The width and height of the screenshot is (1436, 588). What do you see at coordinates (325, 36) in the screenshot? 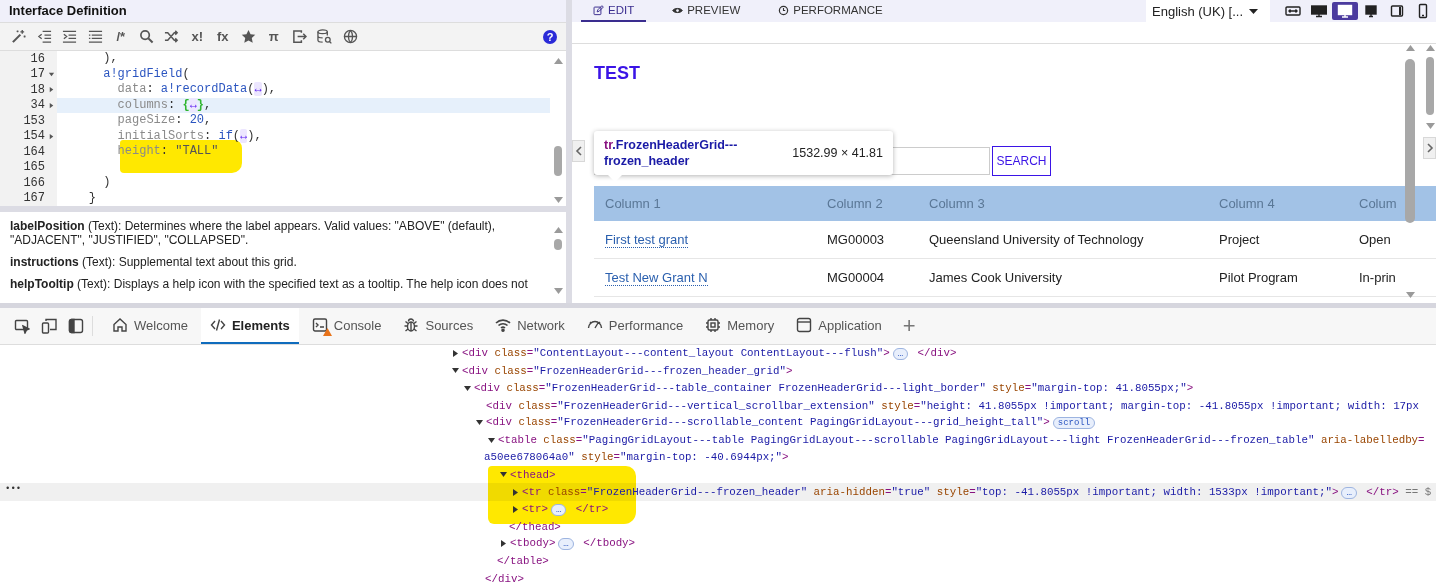
I see `database-search-icon` at bounding box center [325, 36].